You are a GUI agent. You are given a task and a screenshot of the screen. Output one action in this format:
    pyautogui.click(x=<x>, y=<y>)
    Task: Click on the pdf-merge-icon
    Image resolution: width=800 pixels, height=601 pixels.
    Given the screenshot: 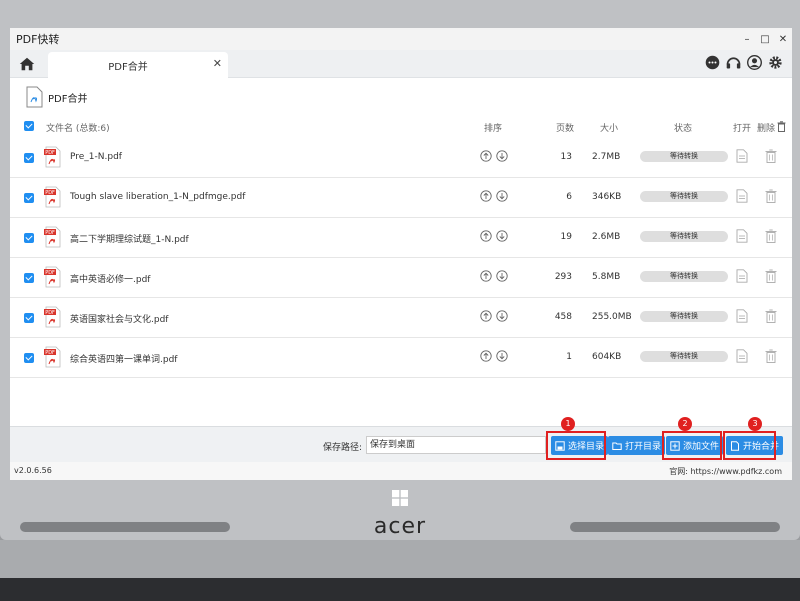 What is the action you would take?
    pyautogui.click(x=34, y=97)
    